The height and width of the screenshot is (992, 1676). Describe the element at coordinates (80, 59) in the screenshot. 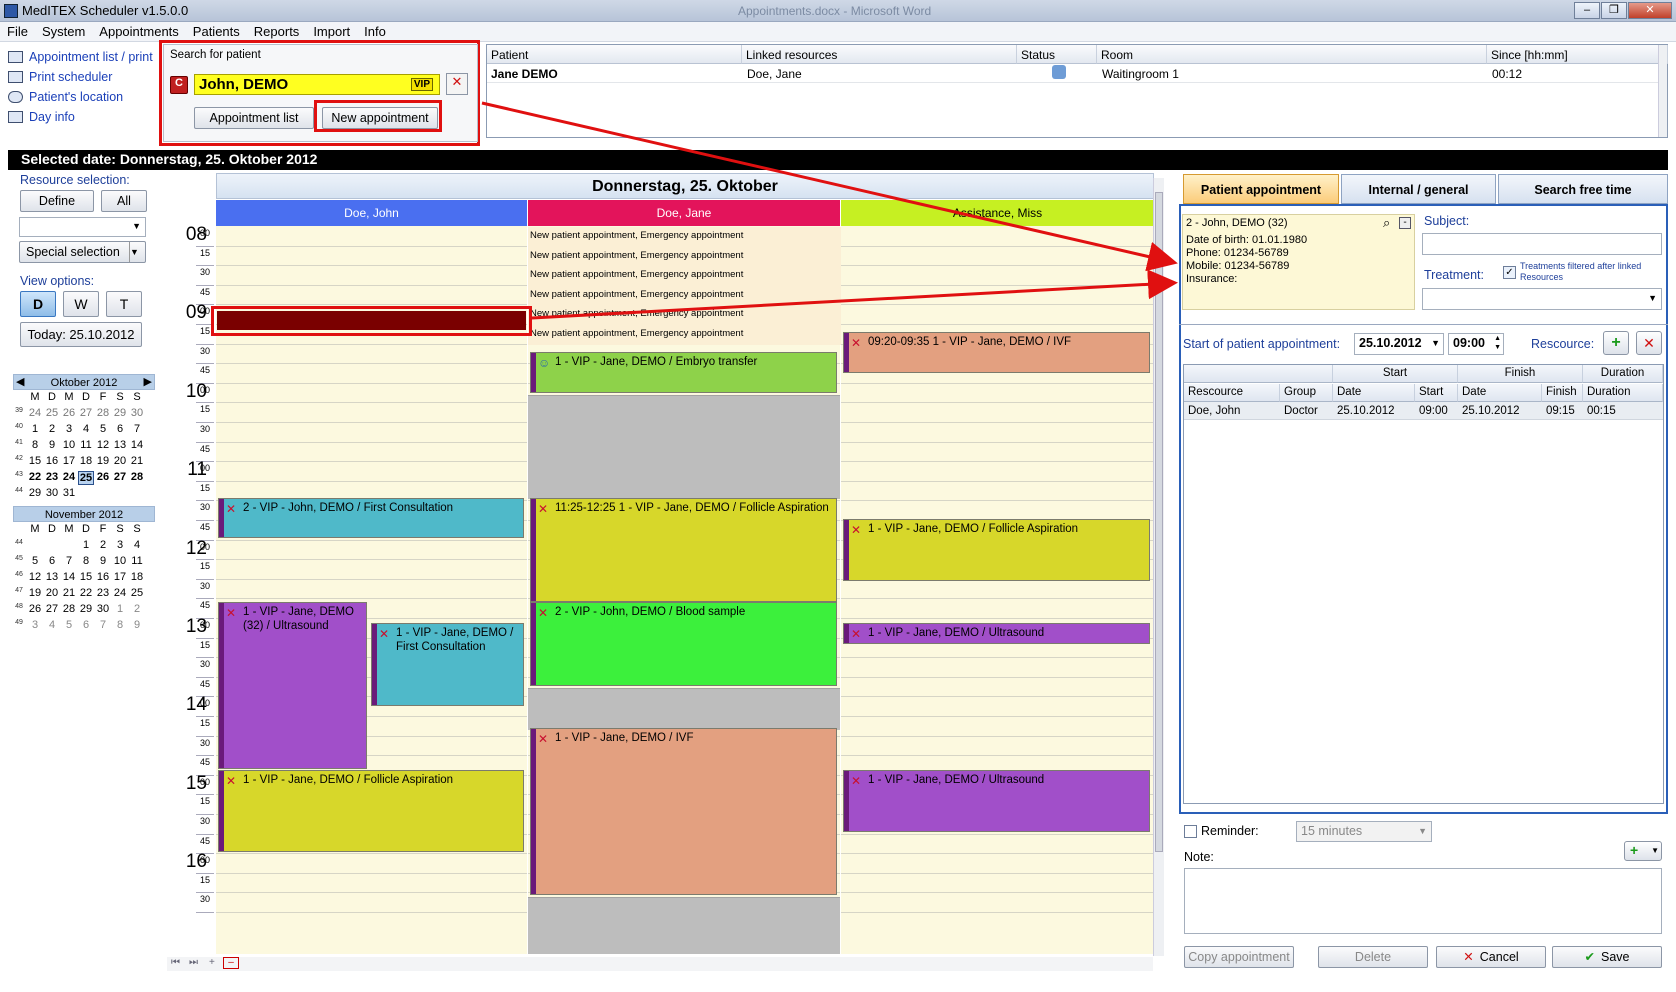

I see `appointment-list-link: Appointment list / print` at that location.